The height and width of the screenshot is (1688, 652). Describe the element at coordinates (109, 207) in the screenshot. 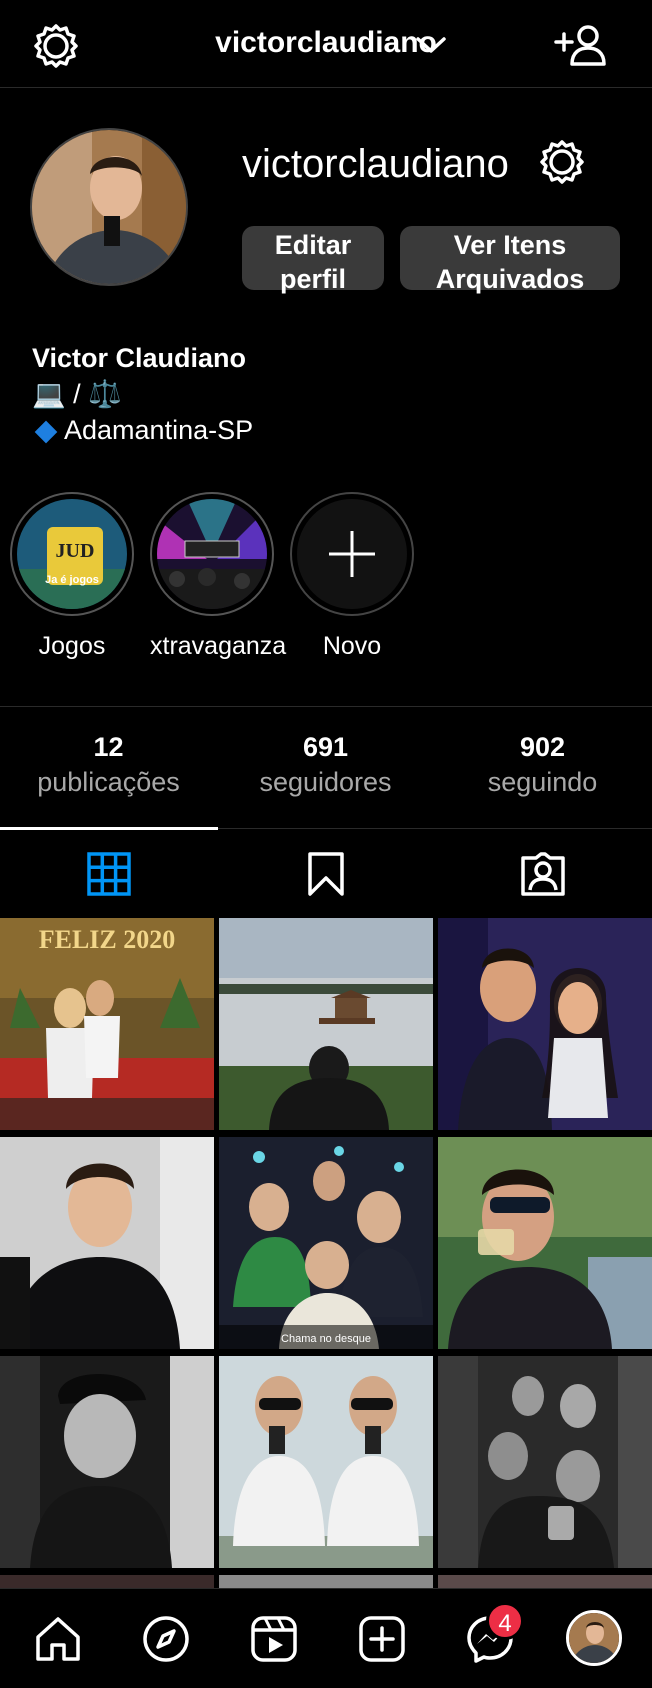

I see `profile-avatar` at that location.